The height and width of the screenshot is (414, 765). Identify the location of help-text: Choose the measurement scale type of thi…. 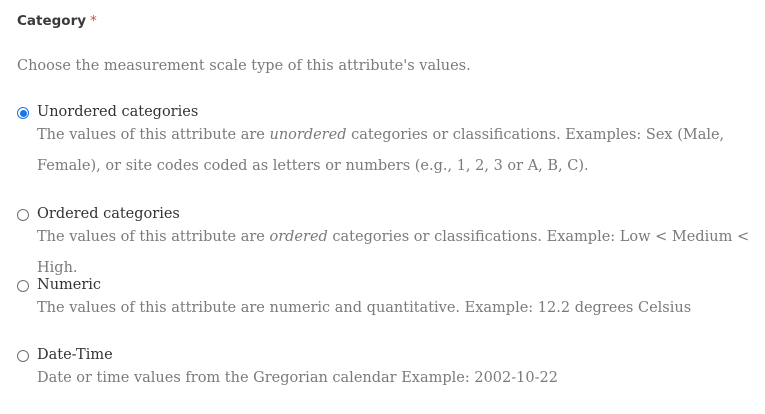
(244, 66).